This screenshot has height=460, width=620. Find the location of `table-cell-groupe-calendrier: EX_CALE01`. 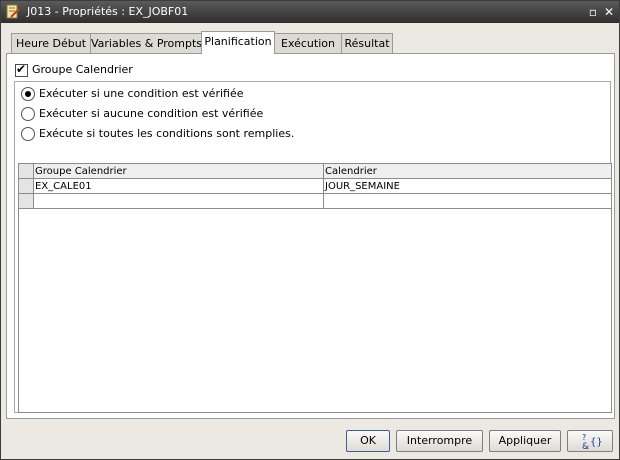

table-cell-groupe-calendrier: EX_CALE01 is located at coordinates (179, 186).